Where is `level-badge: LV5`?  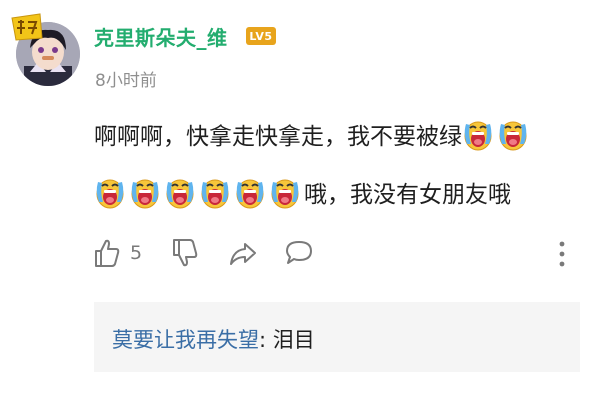
level-badge: LV5 is located at coordinates (261, 36).